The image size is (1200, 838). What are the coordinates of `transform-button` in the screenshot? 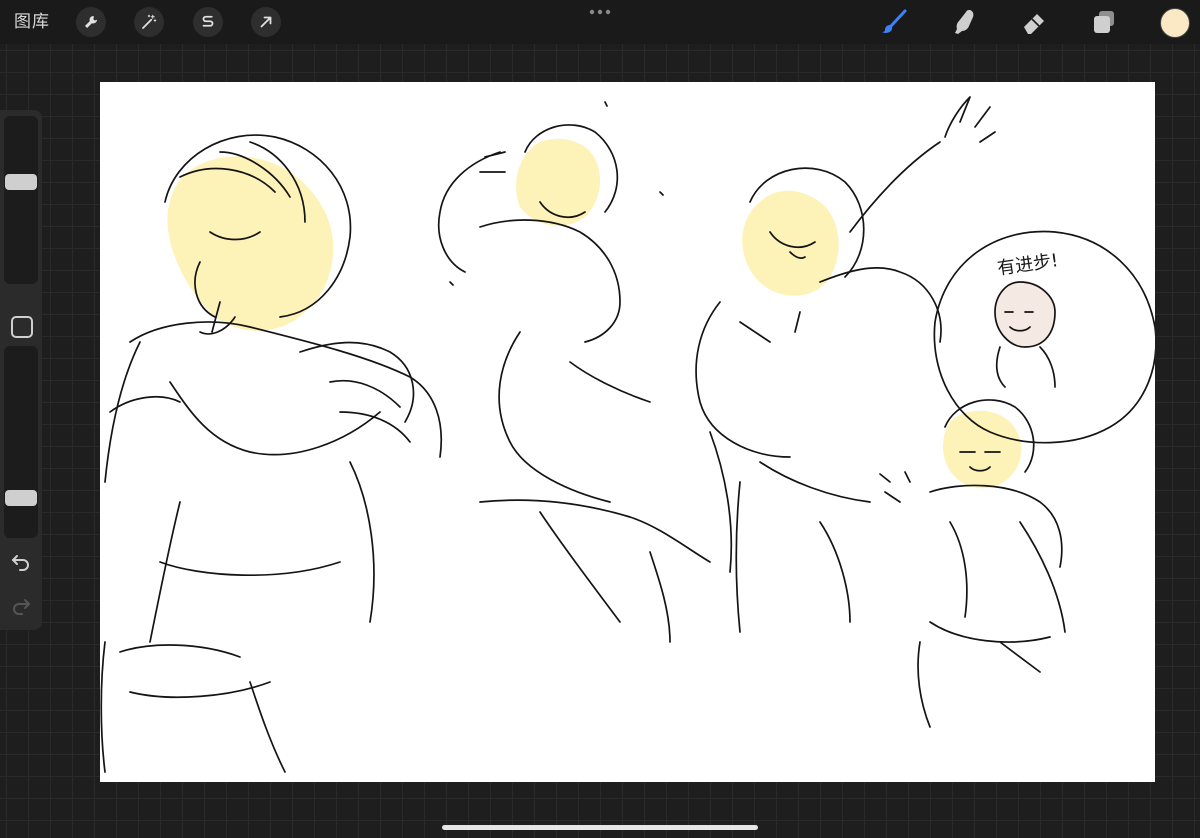 It's located at (266, 22).